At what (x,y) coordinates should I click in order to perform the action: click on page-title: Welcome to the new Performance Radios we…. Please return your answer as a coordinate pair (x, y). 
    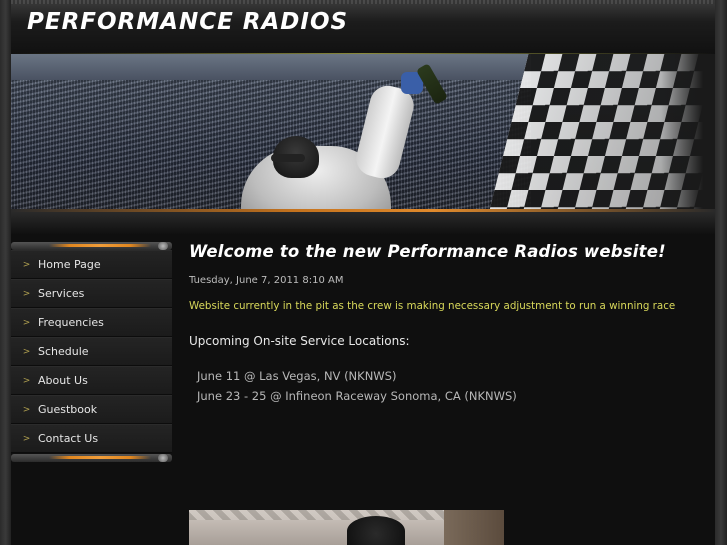
    Looking at the image, I should click on (427, 251).